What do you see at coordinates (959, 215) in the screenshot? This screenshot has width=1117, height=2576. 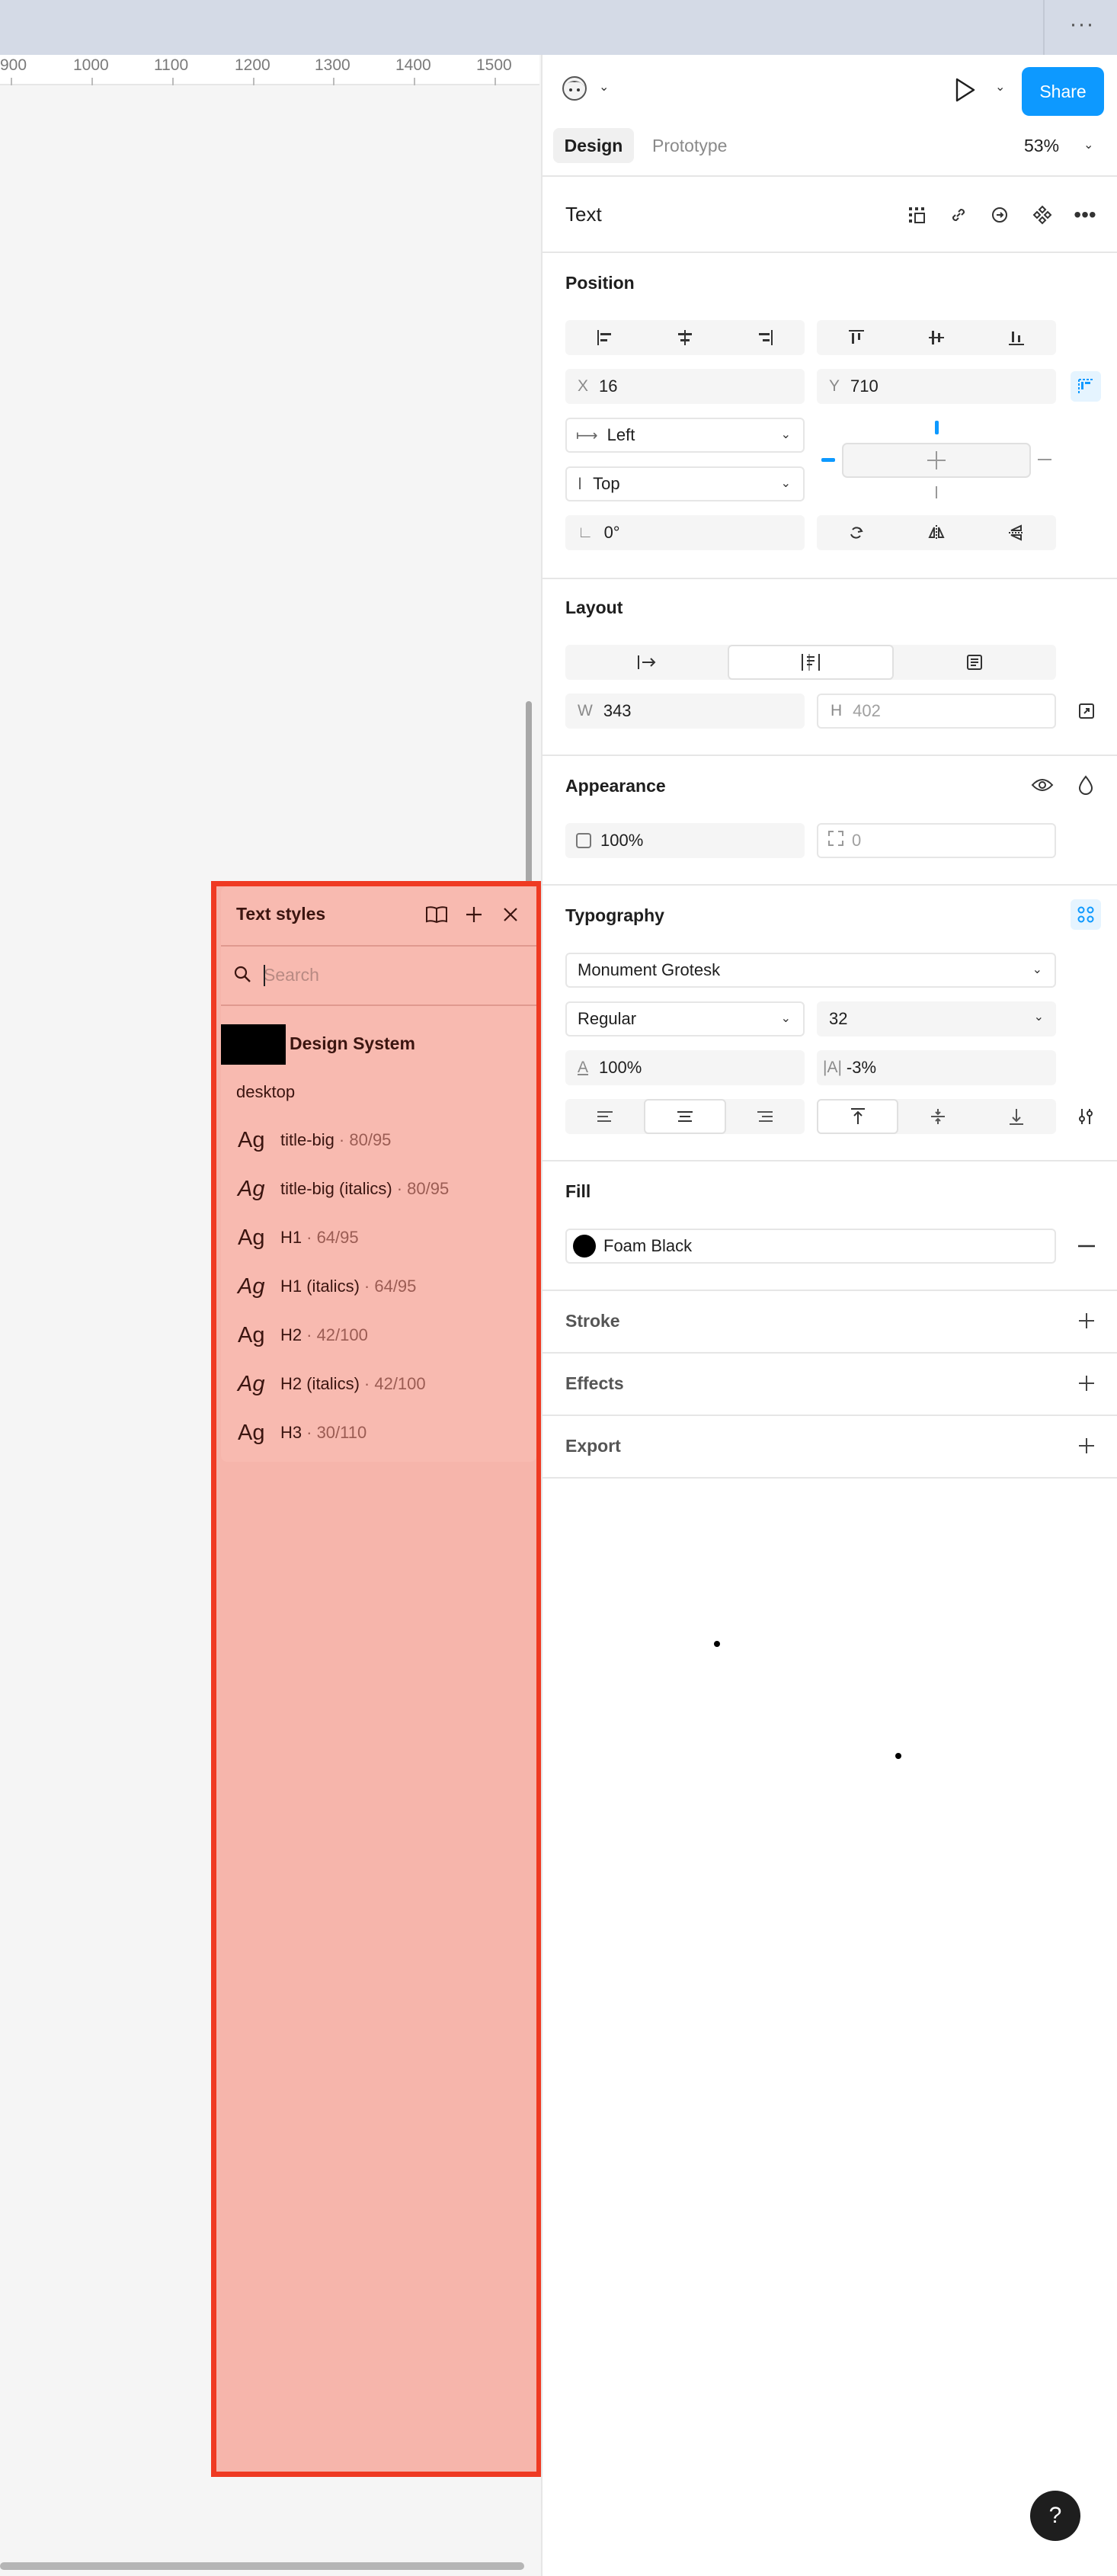 I see `link-icon` at bounding box center [959, 215].